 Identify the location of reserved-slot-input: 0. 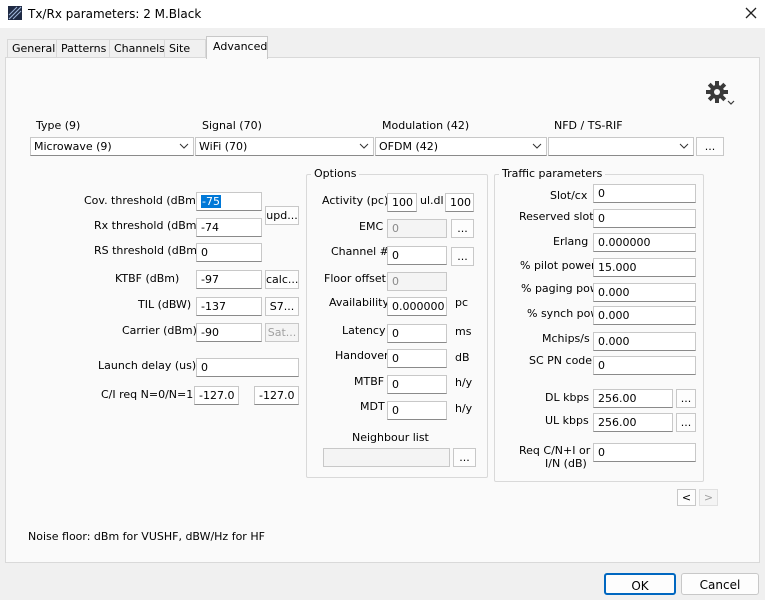
(644, 218).